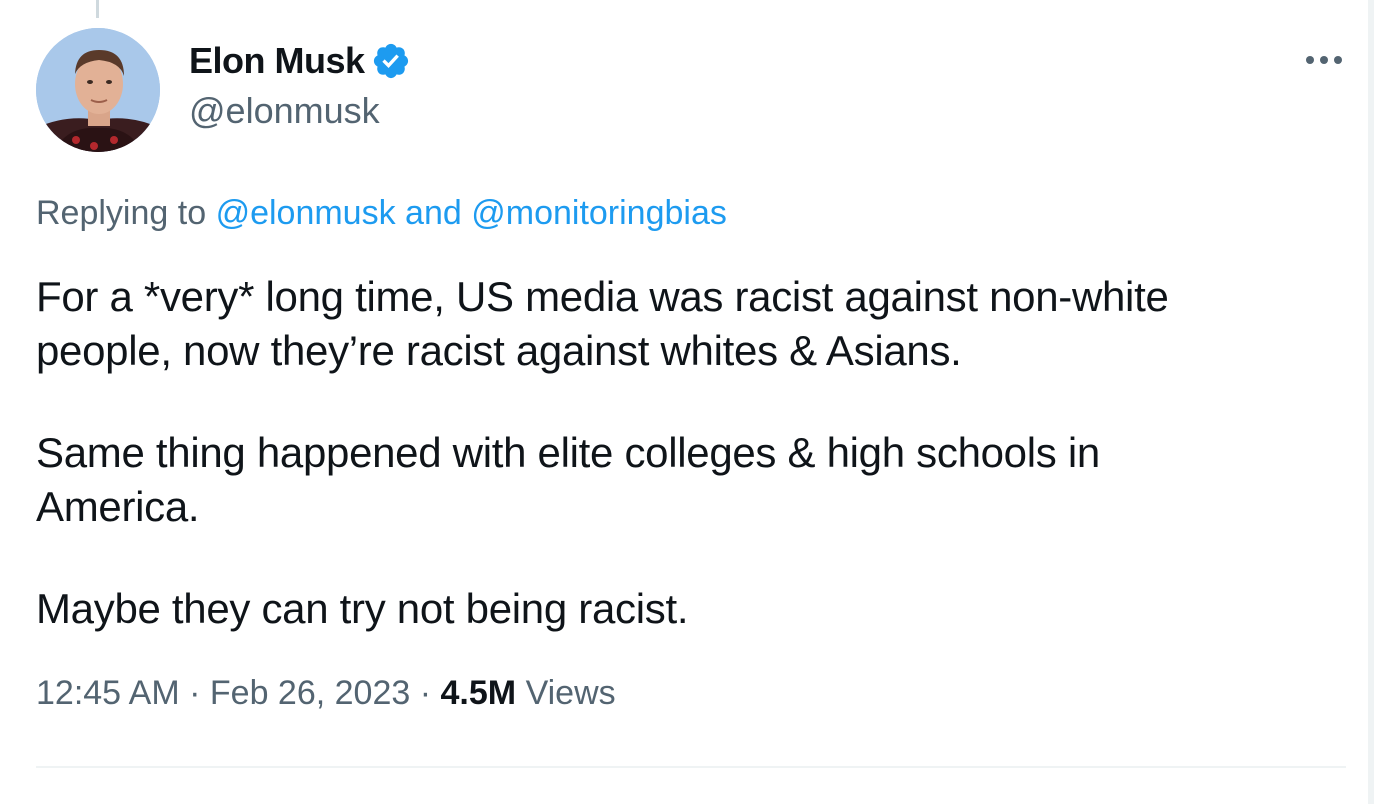 This screenshot has height=804, width=1374. What do you see at coordinates (433, 213) in the screenshot?
I see `reply-mention-conjunction: and` at bounding box center [433, 213].